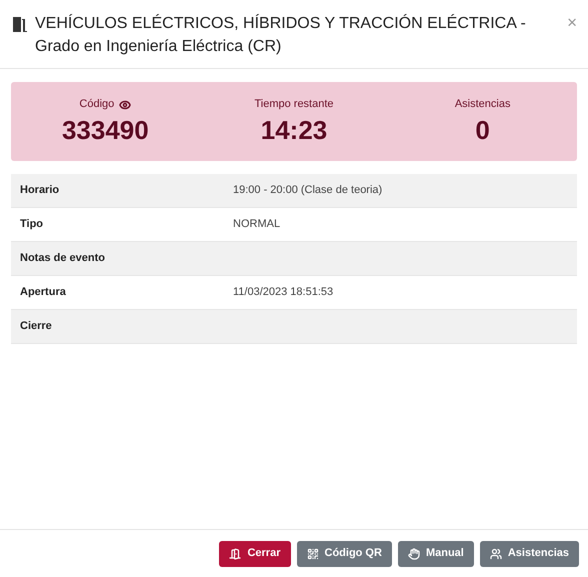  Describe the element at coordinates (283, 292) in the screenshot. I see `detail-value: 11/03/2023 18:51:53` at that location.